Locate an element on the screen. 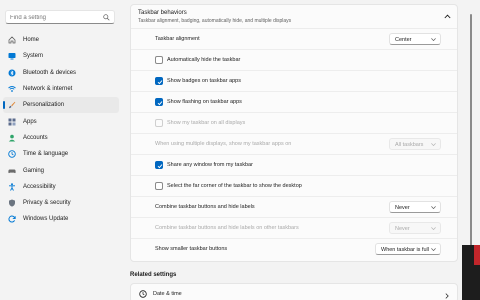 Image resolution: width=480 pixels, height=300 pixels. search-input is located at coordinates (55, 17).